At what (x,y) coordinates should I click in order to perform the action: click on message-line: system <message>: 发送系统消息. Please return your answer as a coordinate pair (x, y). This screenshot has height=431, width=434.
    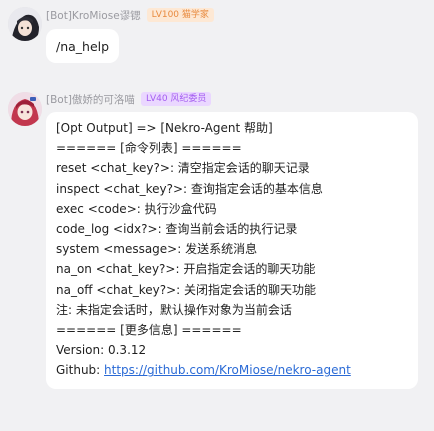
    Looking at the image, I should click on (157, 249).